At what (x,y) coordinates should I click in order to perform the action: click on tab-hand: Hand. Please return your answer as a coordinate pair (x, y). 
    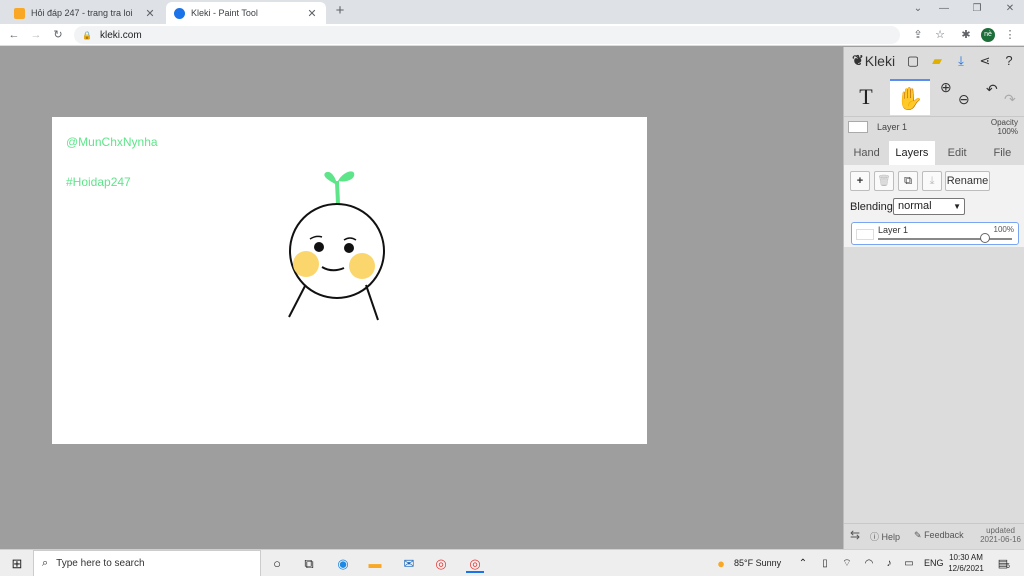
    Looking at the image, I should click on (866, 153).